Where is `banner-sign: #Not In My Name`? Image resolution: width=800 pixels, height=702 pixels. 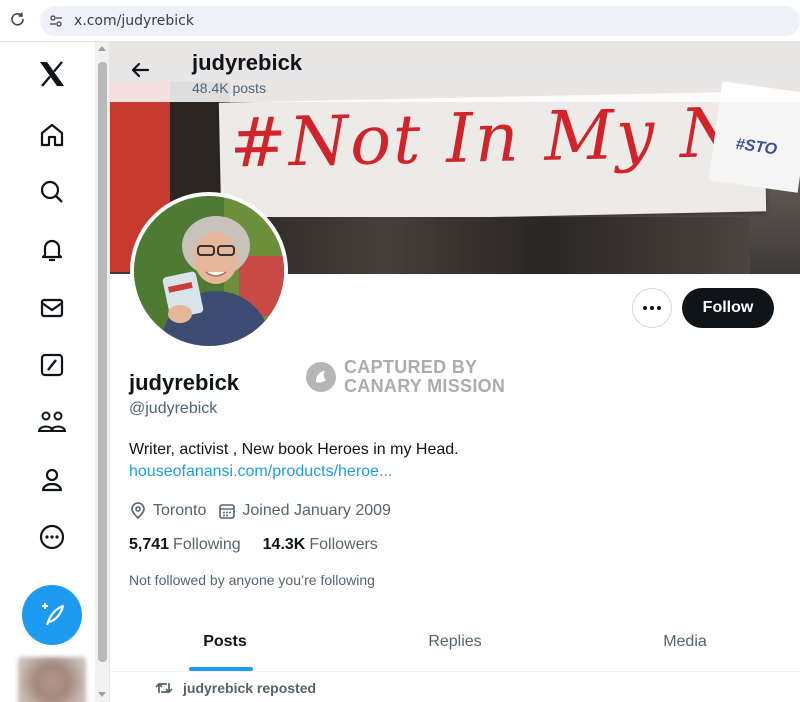 banner-sign: #Not In My Name is located at coordinates (509, 157).